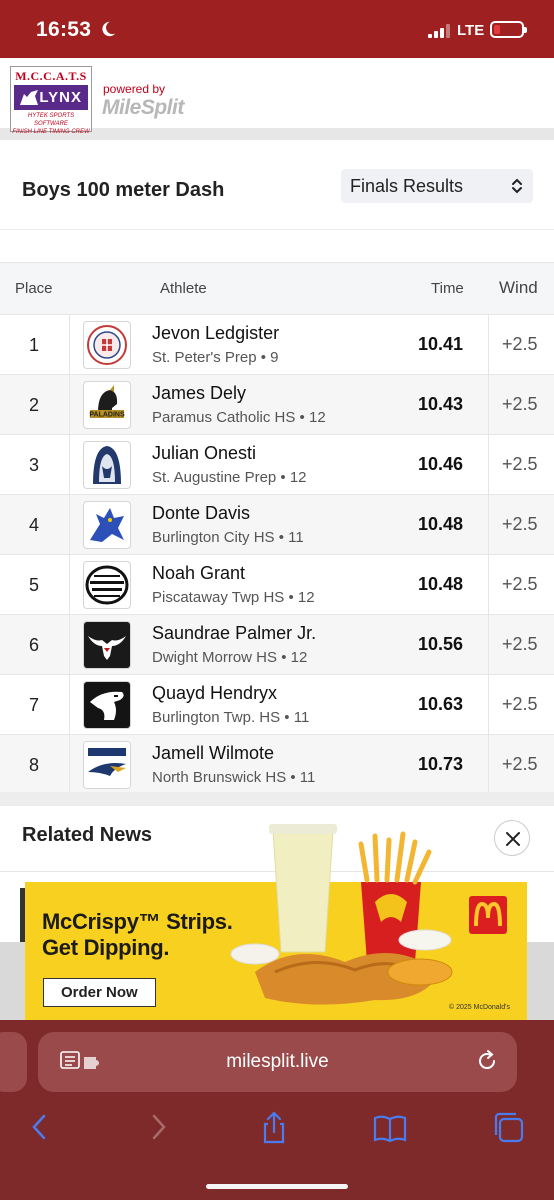 The height and width of the screenshot is (1200, 554). I want to click on place-number: 5, so click(34, 585).